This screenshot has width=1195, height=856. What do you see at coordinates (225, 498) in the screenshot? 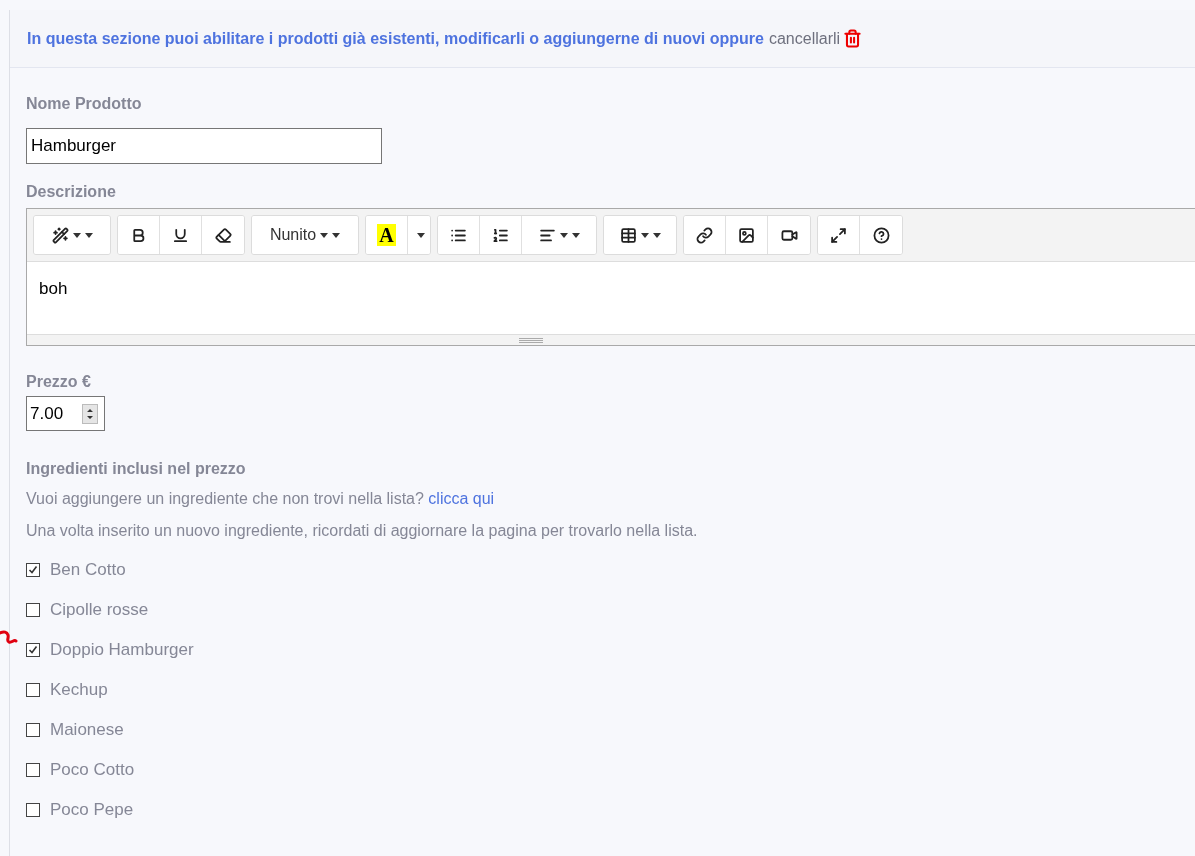
I see `hint-text: Vuoi aggiungere un ingrediente che non trovi nella lista?` at bounding box center [225, 498].